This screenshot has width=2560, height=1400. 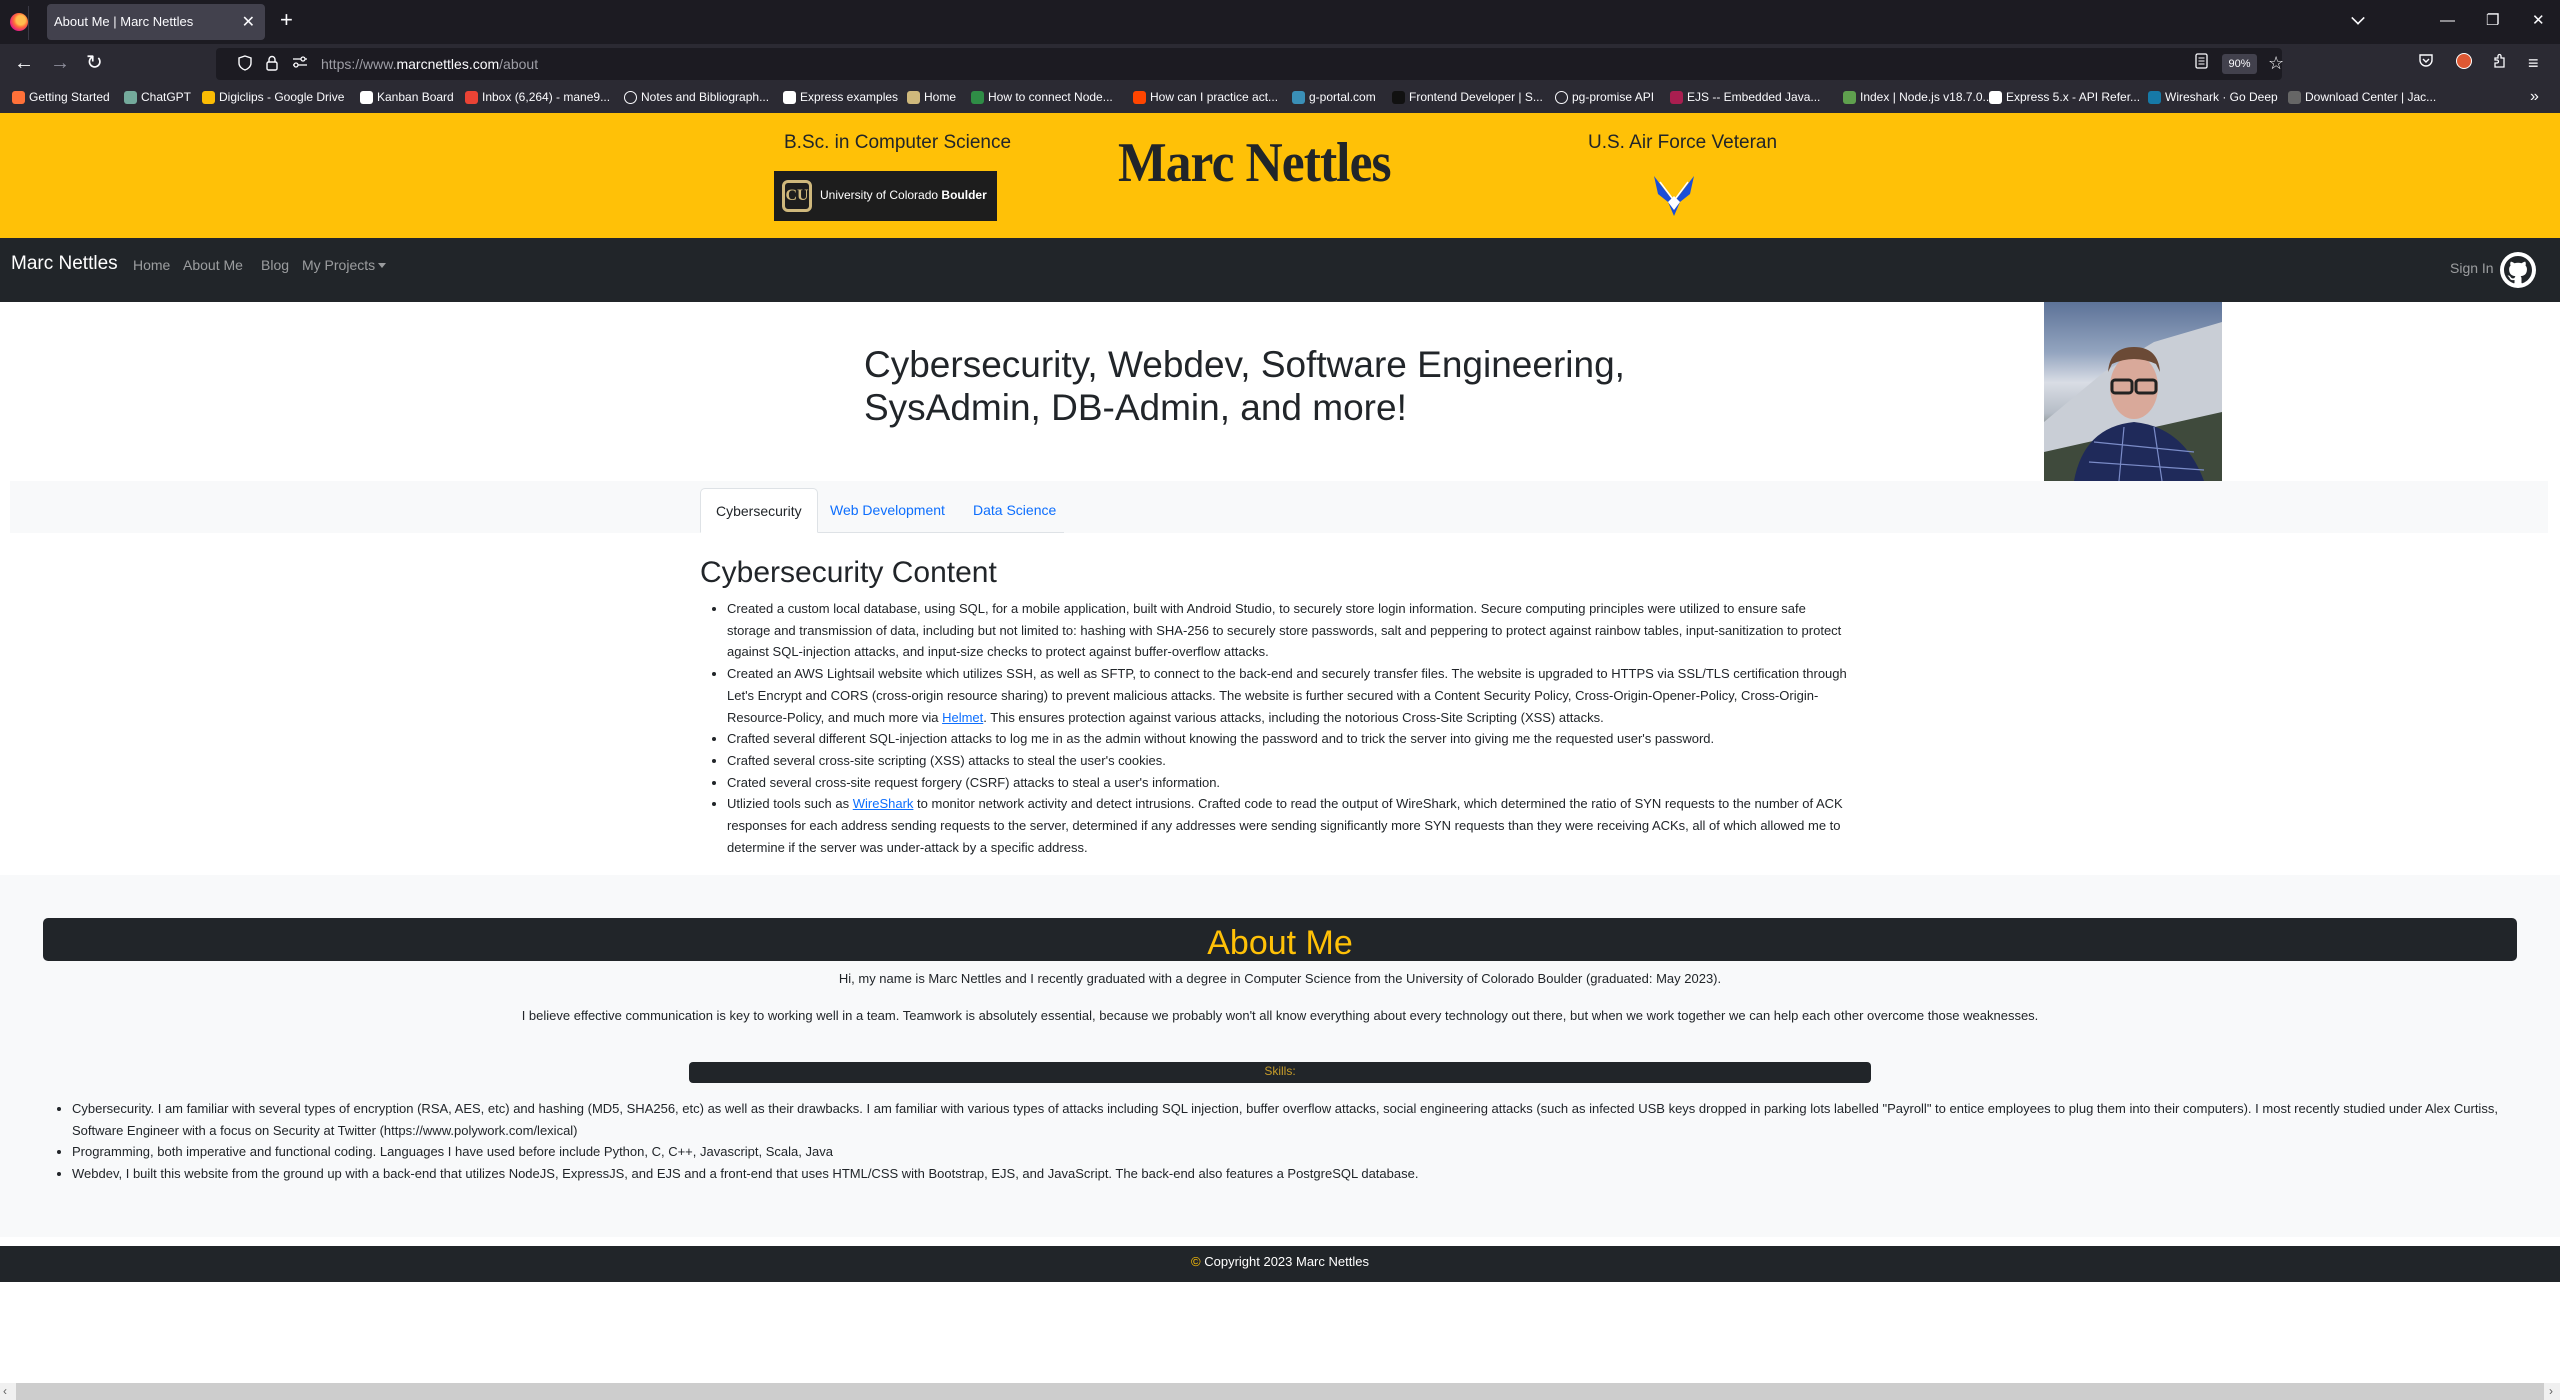 What do you see at coordinates (2239, 64) in the screenshot?
I see `zoom-level-badge: 90%` at bounding box center [2239, 64].